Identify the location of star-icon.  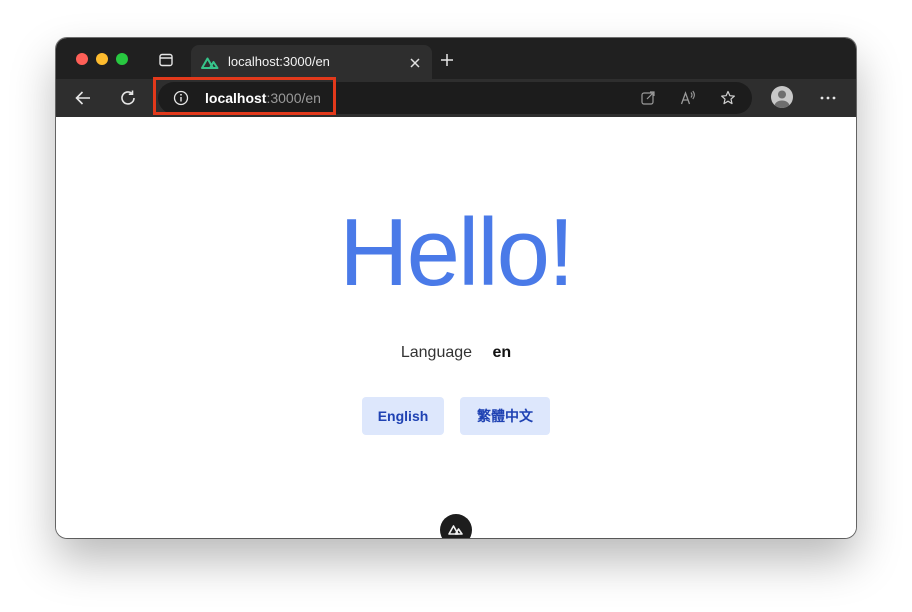
(728, 98).